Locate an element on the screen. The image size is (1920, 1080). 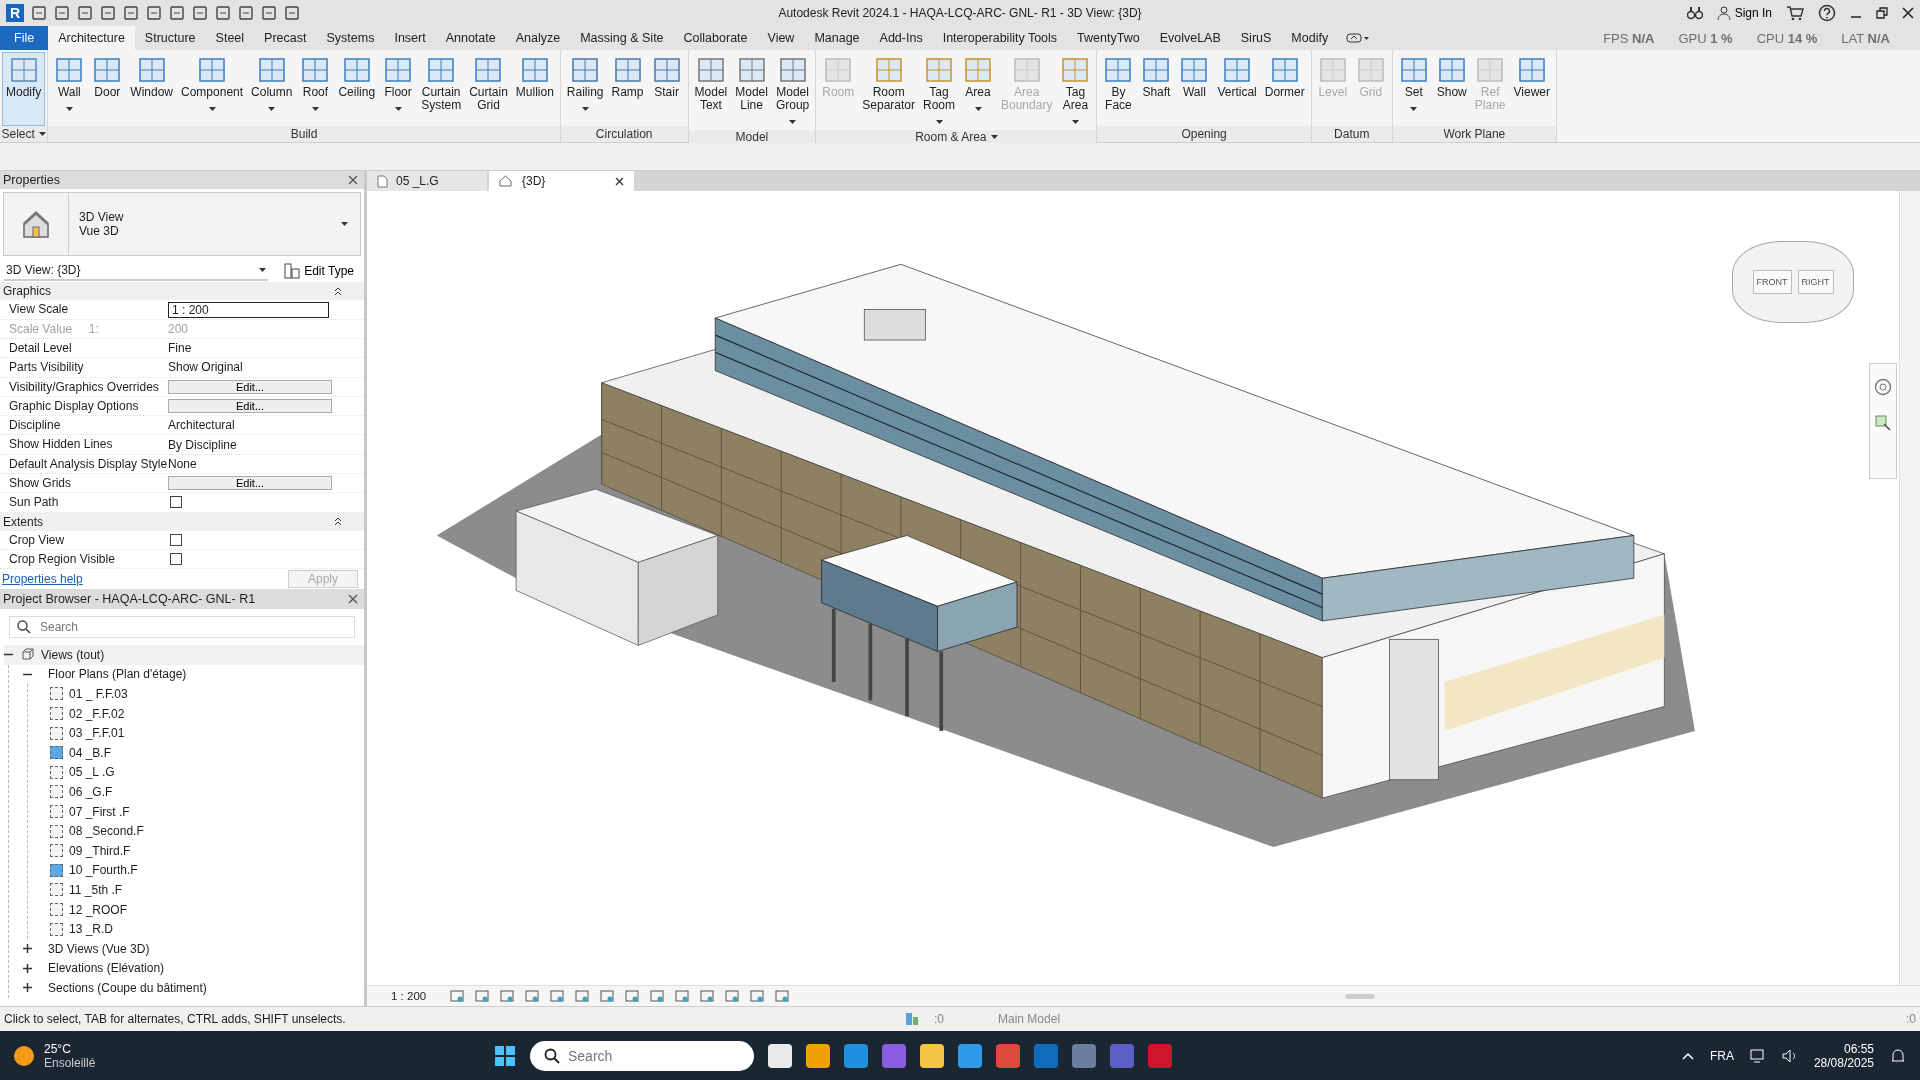
ribbon-tool-button: Vertical is located at coordinates (1237, 89).